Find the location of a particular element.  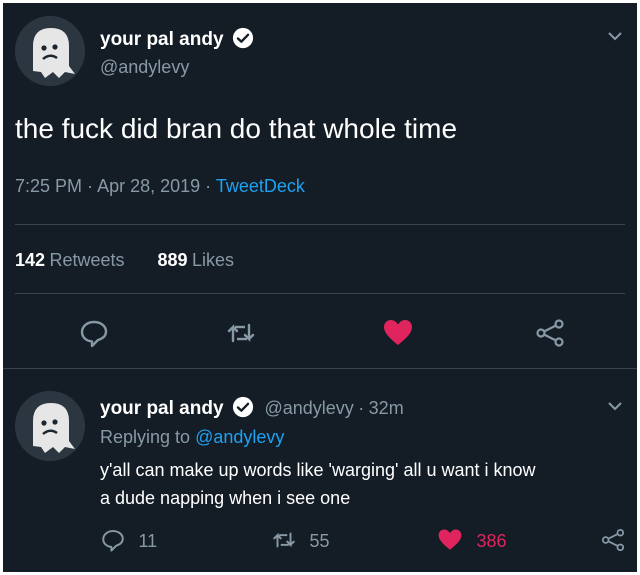

replying-prefix: Replying to is located at coordinates (145, 437).